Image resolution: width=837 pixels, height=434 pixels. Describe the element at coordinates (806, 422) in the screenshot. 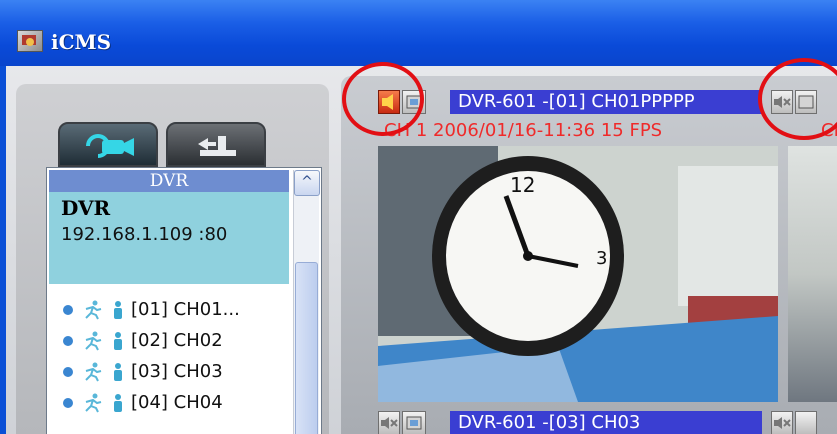

I see `snapshot-button-ch04` at that location.